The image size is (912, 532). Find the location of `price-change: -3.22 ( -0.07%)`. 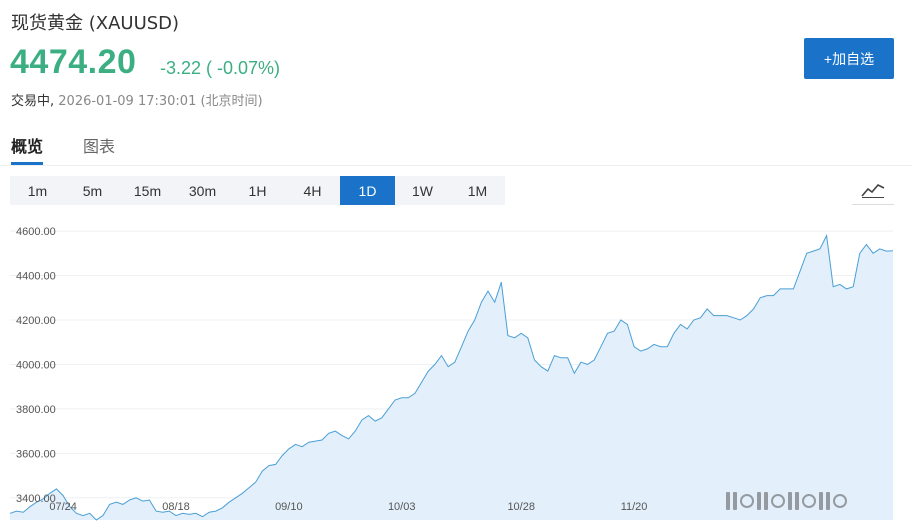

price-change: -3.22 ( -0.07%) is located at coordinates (220, 68).